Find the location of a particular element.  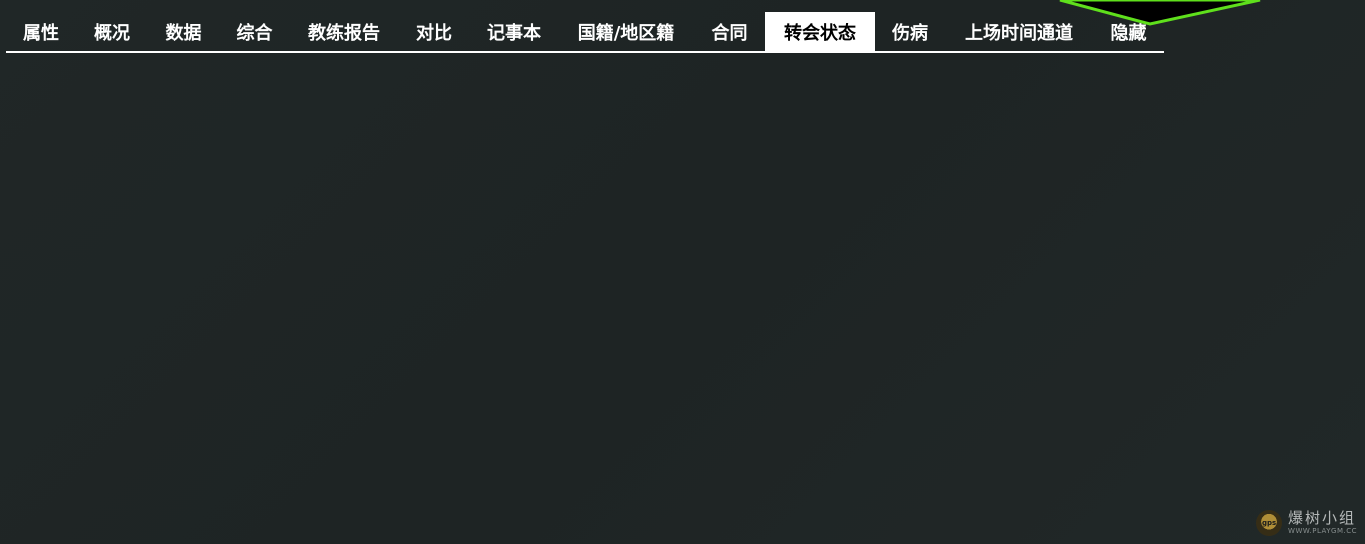

tab-stats: 数据 is located at coordinates (183, 31).